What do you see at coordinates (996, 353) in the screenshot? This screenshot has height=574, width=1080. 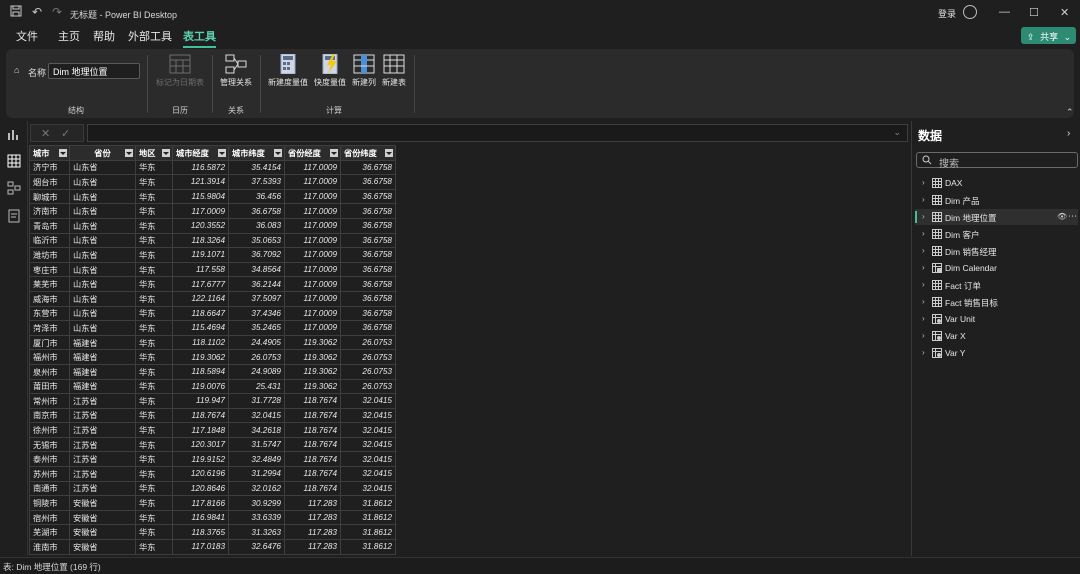 I see `field-list-item: › Var Y` at bounding box center [996, 353].